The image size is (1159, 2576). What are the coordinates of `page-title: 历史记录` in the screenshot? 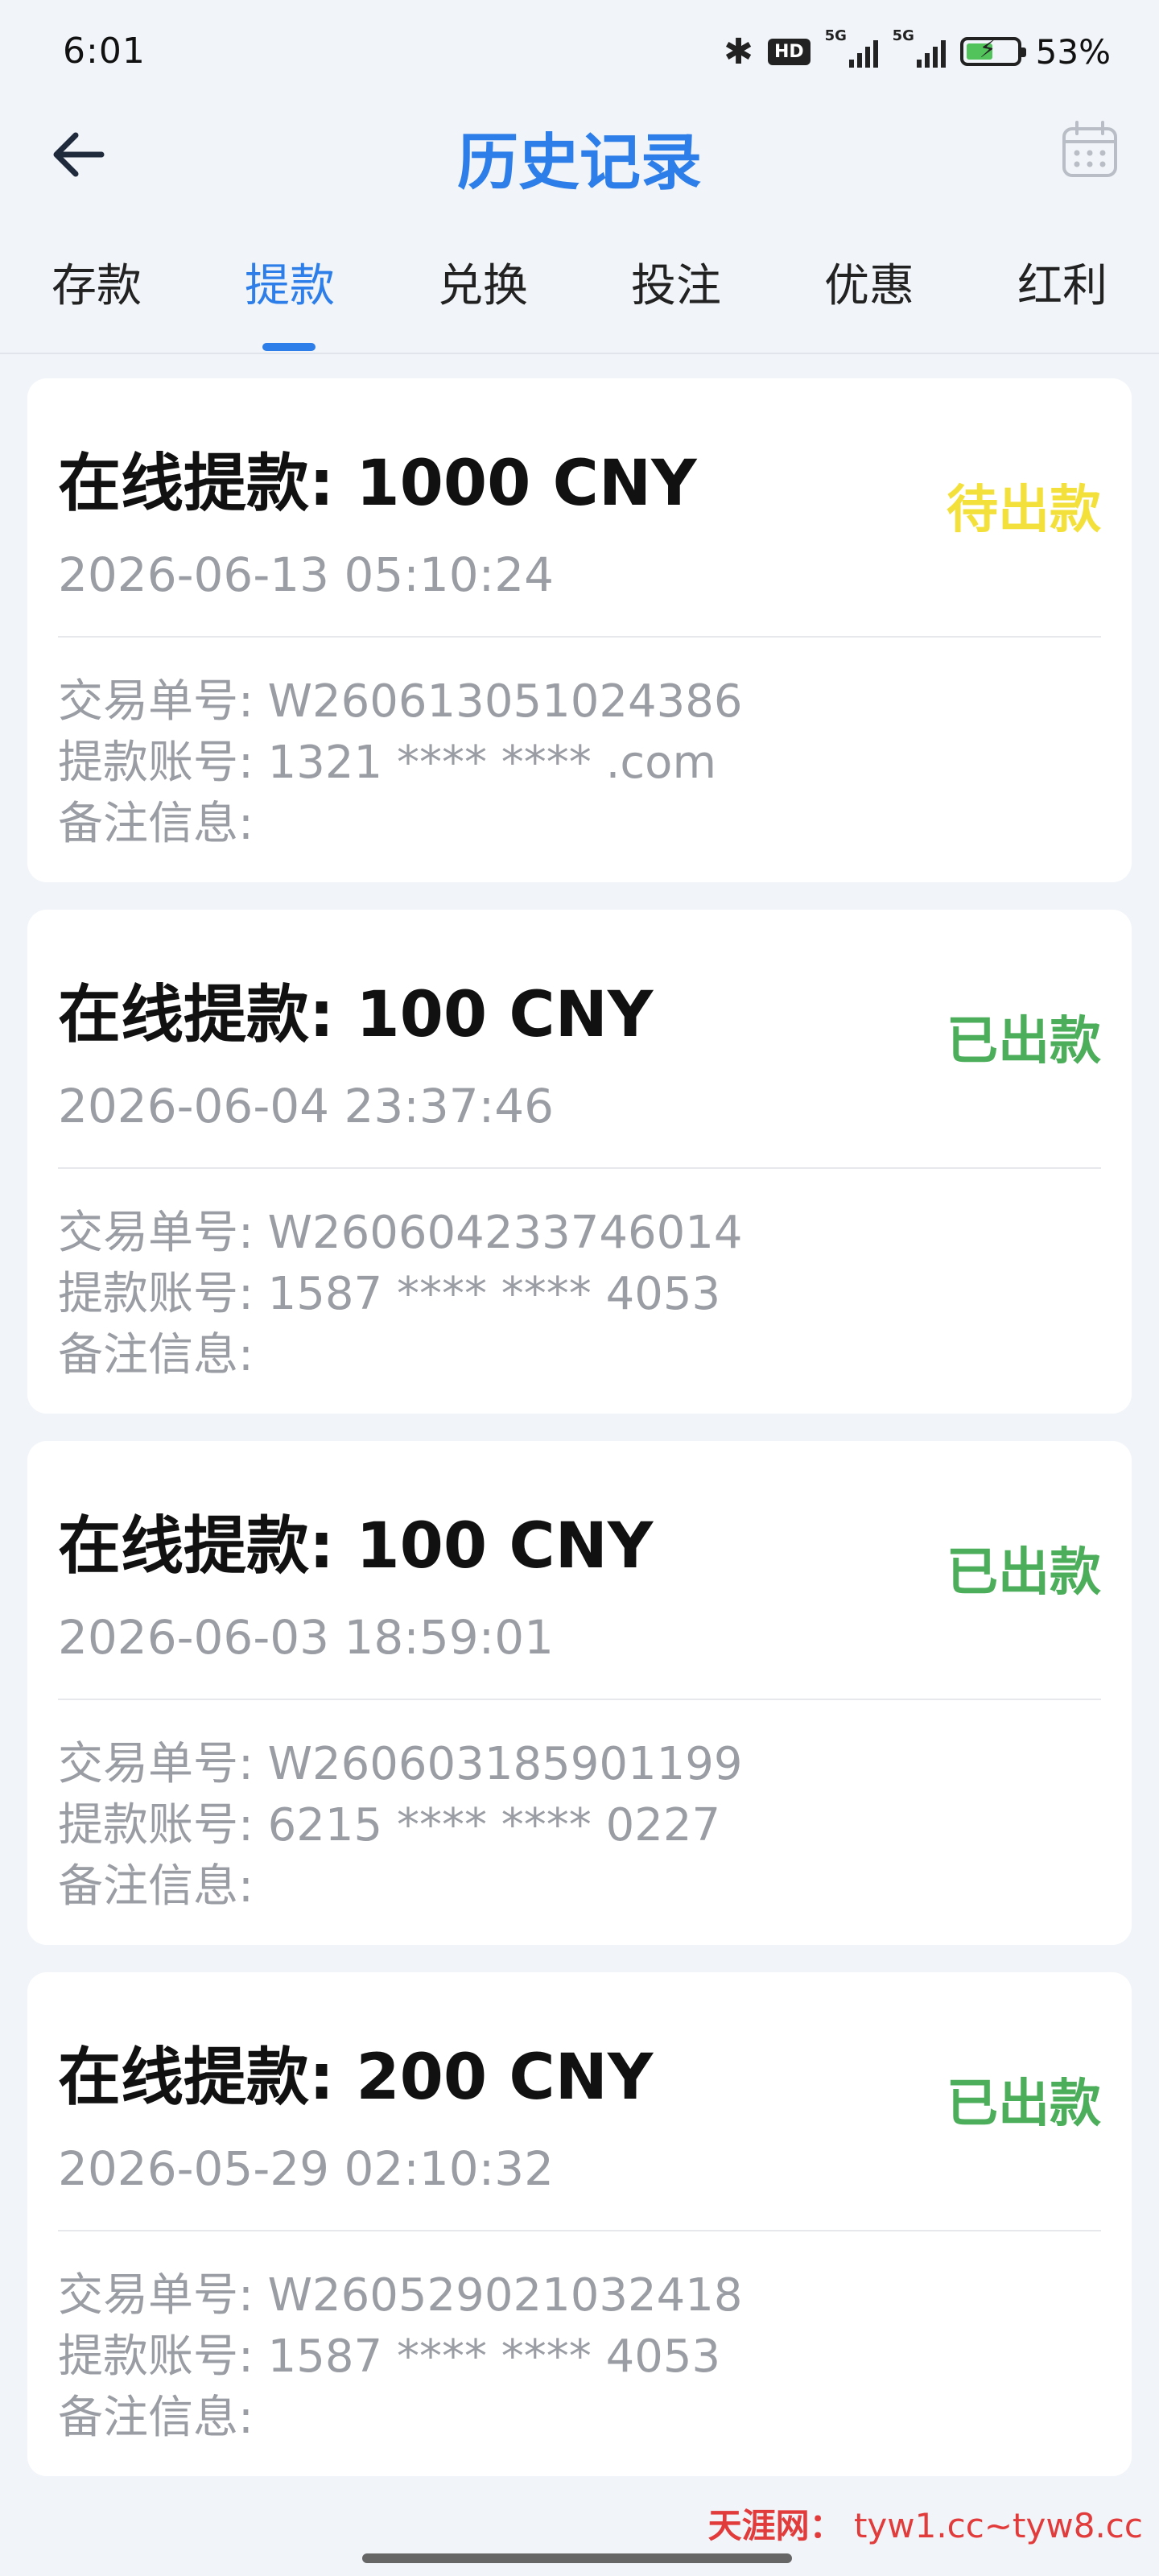 It's located at (579, 162).